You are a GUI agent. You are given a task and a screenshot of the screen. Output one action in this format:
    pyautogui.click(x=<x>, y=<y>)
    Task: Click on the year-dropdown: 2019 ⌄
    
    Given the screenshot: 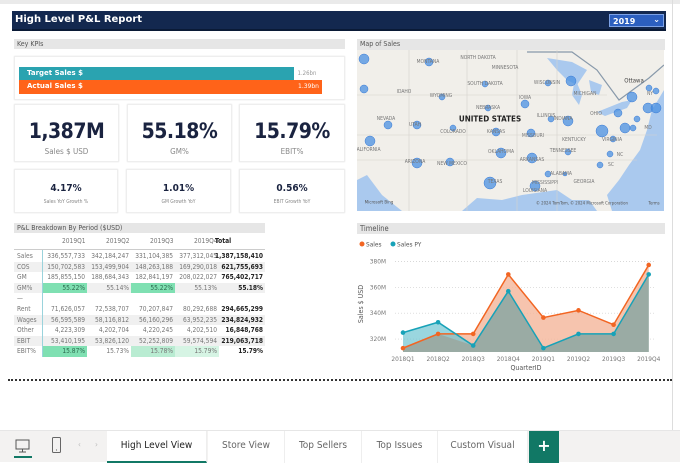 What is the action you would take?
    pyautogui.click(x=636, y=20)
    